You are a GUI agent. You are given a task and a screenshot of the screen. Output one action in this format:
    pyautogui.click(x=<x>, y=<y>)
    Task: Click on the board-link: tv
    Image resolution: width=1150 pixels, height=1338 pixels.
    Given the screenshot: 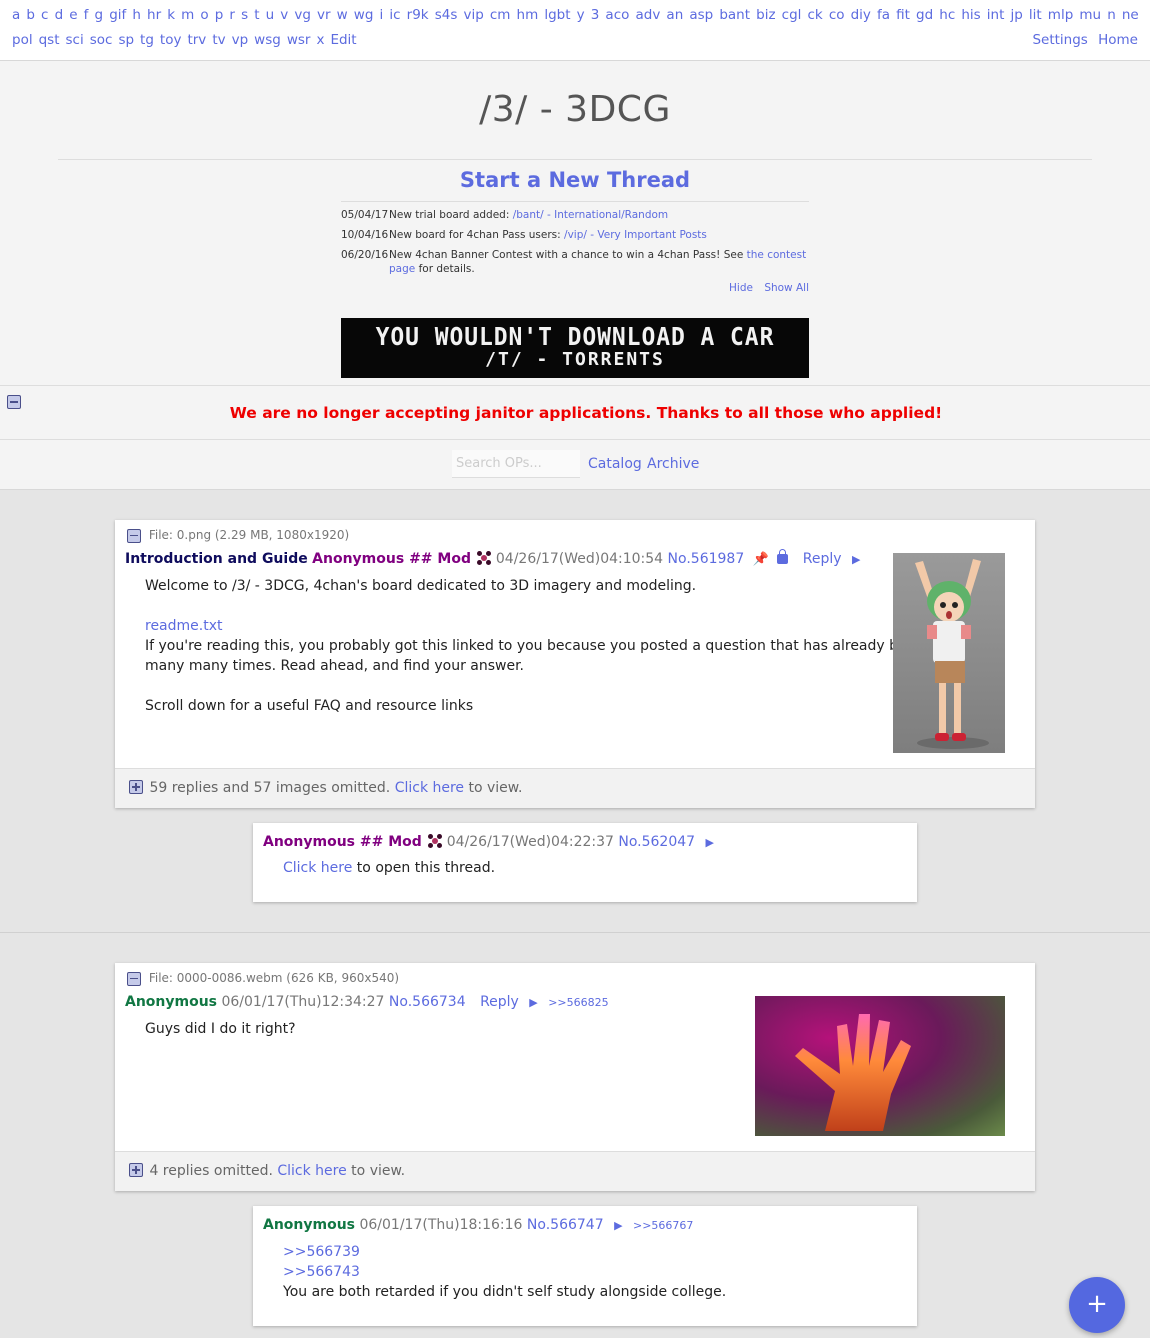 What is the action you would take?
    pyautogui.click(x=218, y=40)
    